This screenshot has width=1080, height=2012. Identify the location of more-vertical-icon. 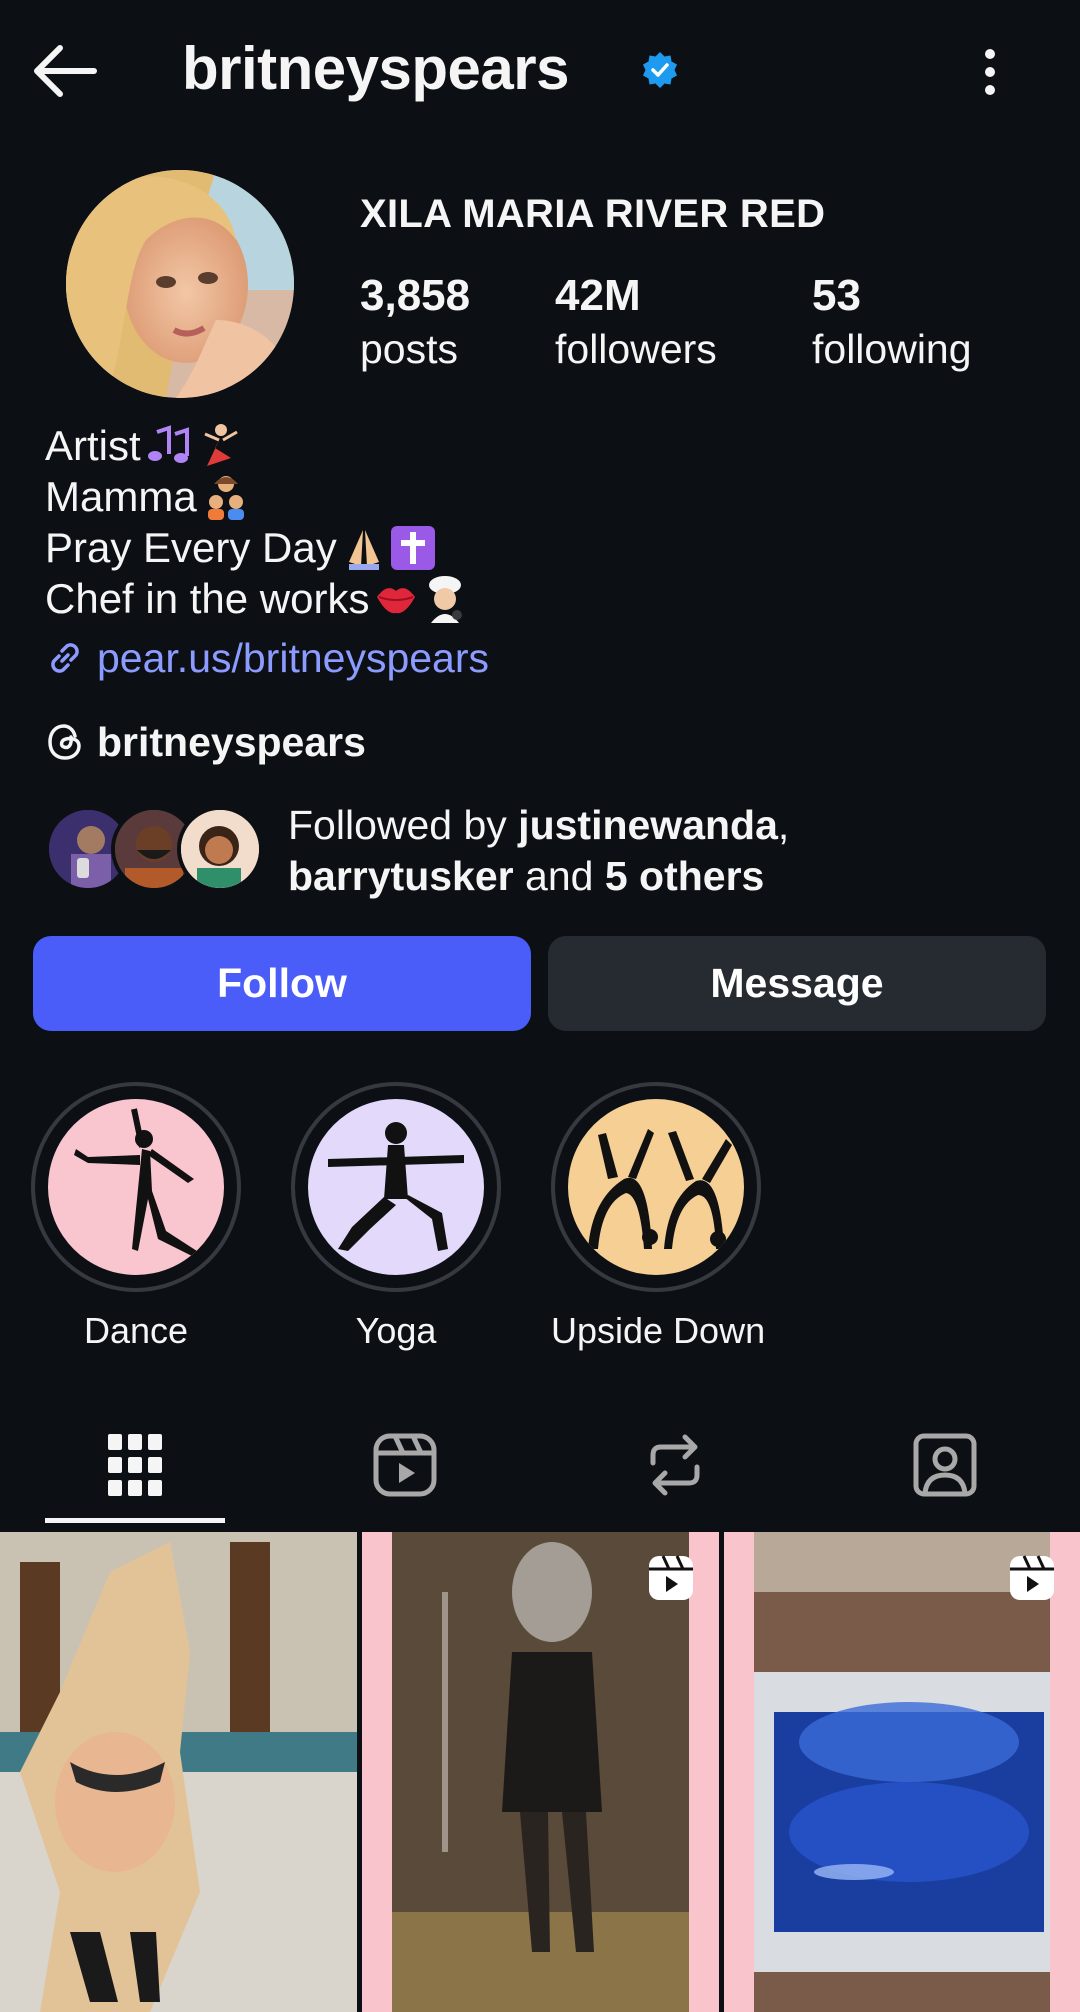
(990, 72).